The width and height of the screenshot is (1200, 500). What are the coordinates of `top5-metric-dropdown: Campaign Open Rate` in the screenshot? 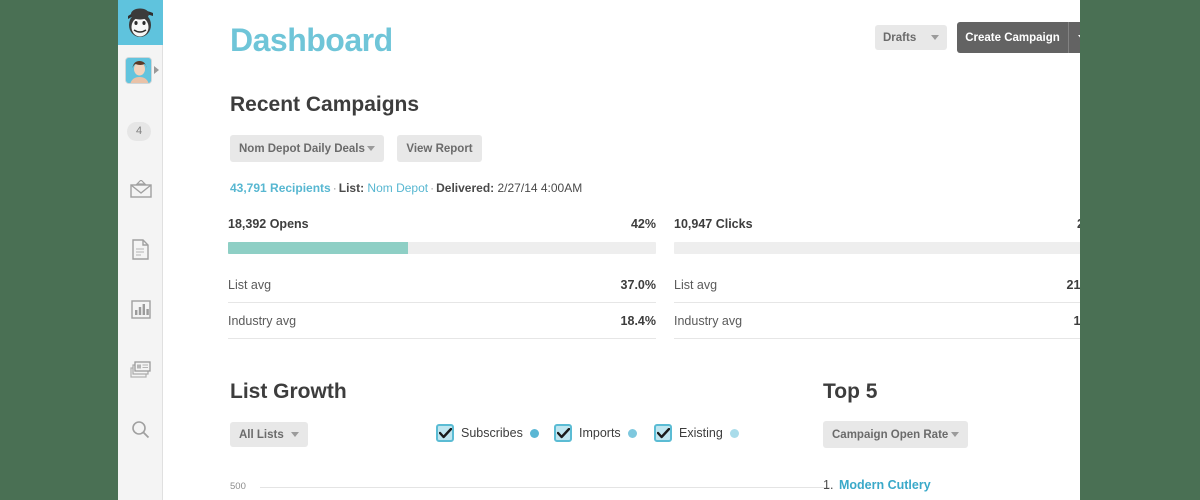 It's located at (895, 434).